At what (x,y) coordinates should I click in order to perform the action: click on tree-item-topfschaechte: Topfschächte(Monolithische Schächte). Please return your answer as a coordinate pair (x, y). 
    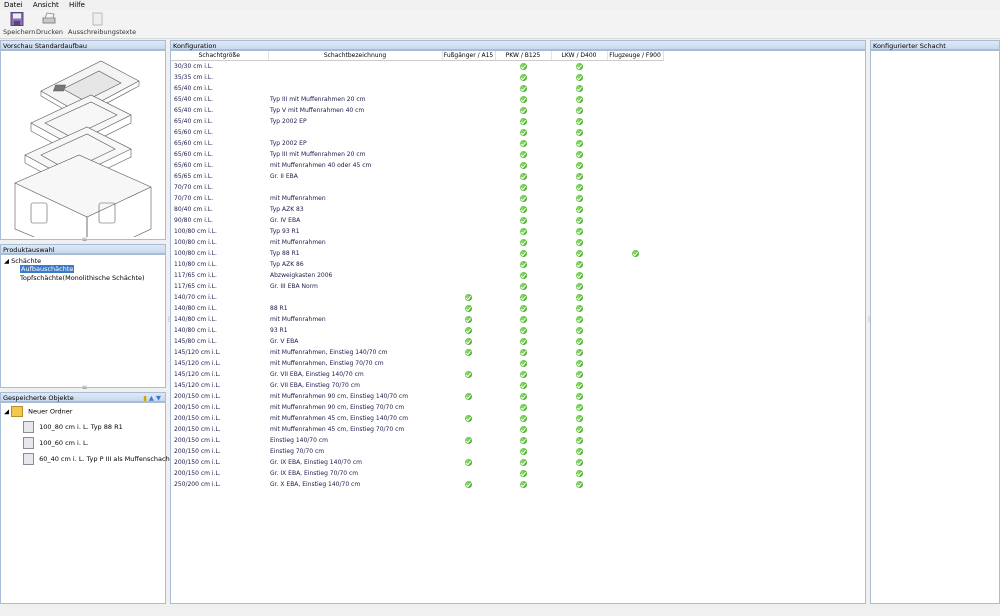
    Looking at the image, I should click on (82, 278).